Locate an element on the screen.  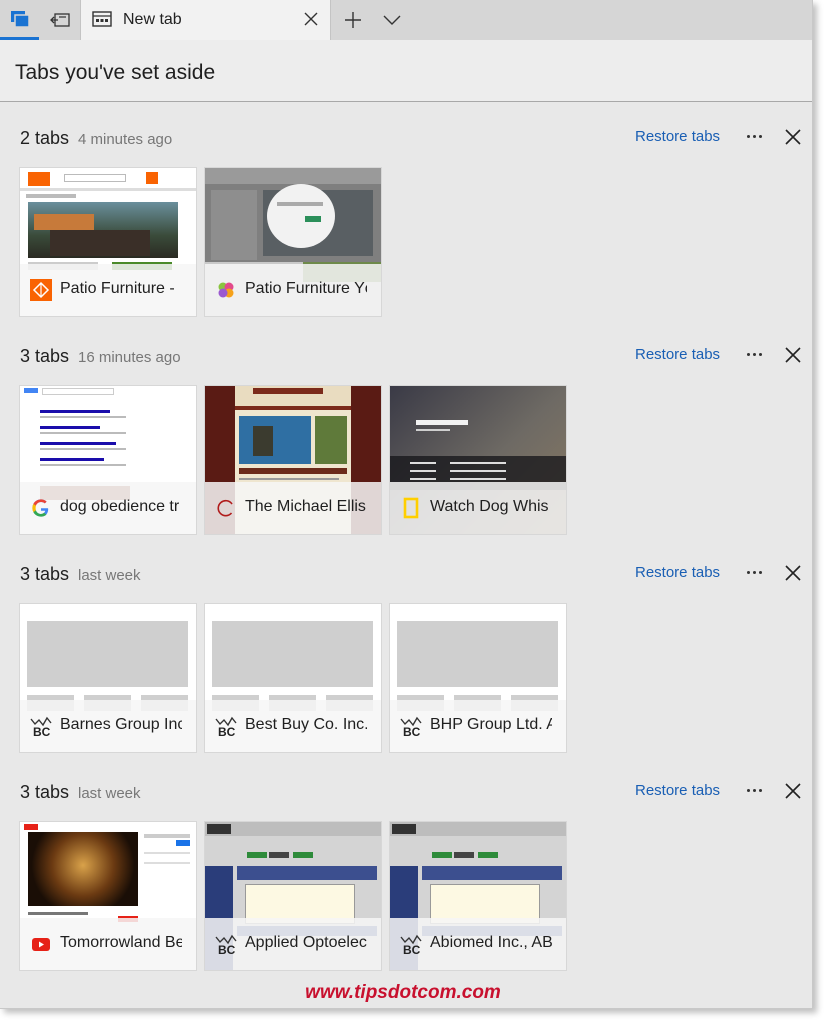
group-timestamp: 4 minutes ago is located at coordinates (125, 139).